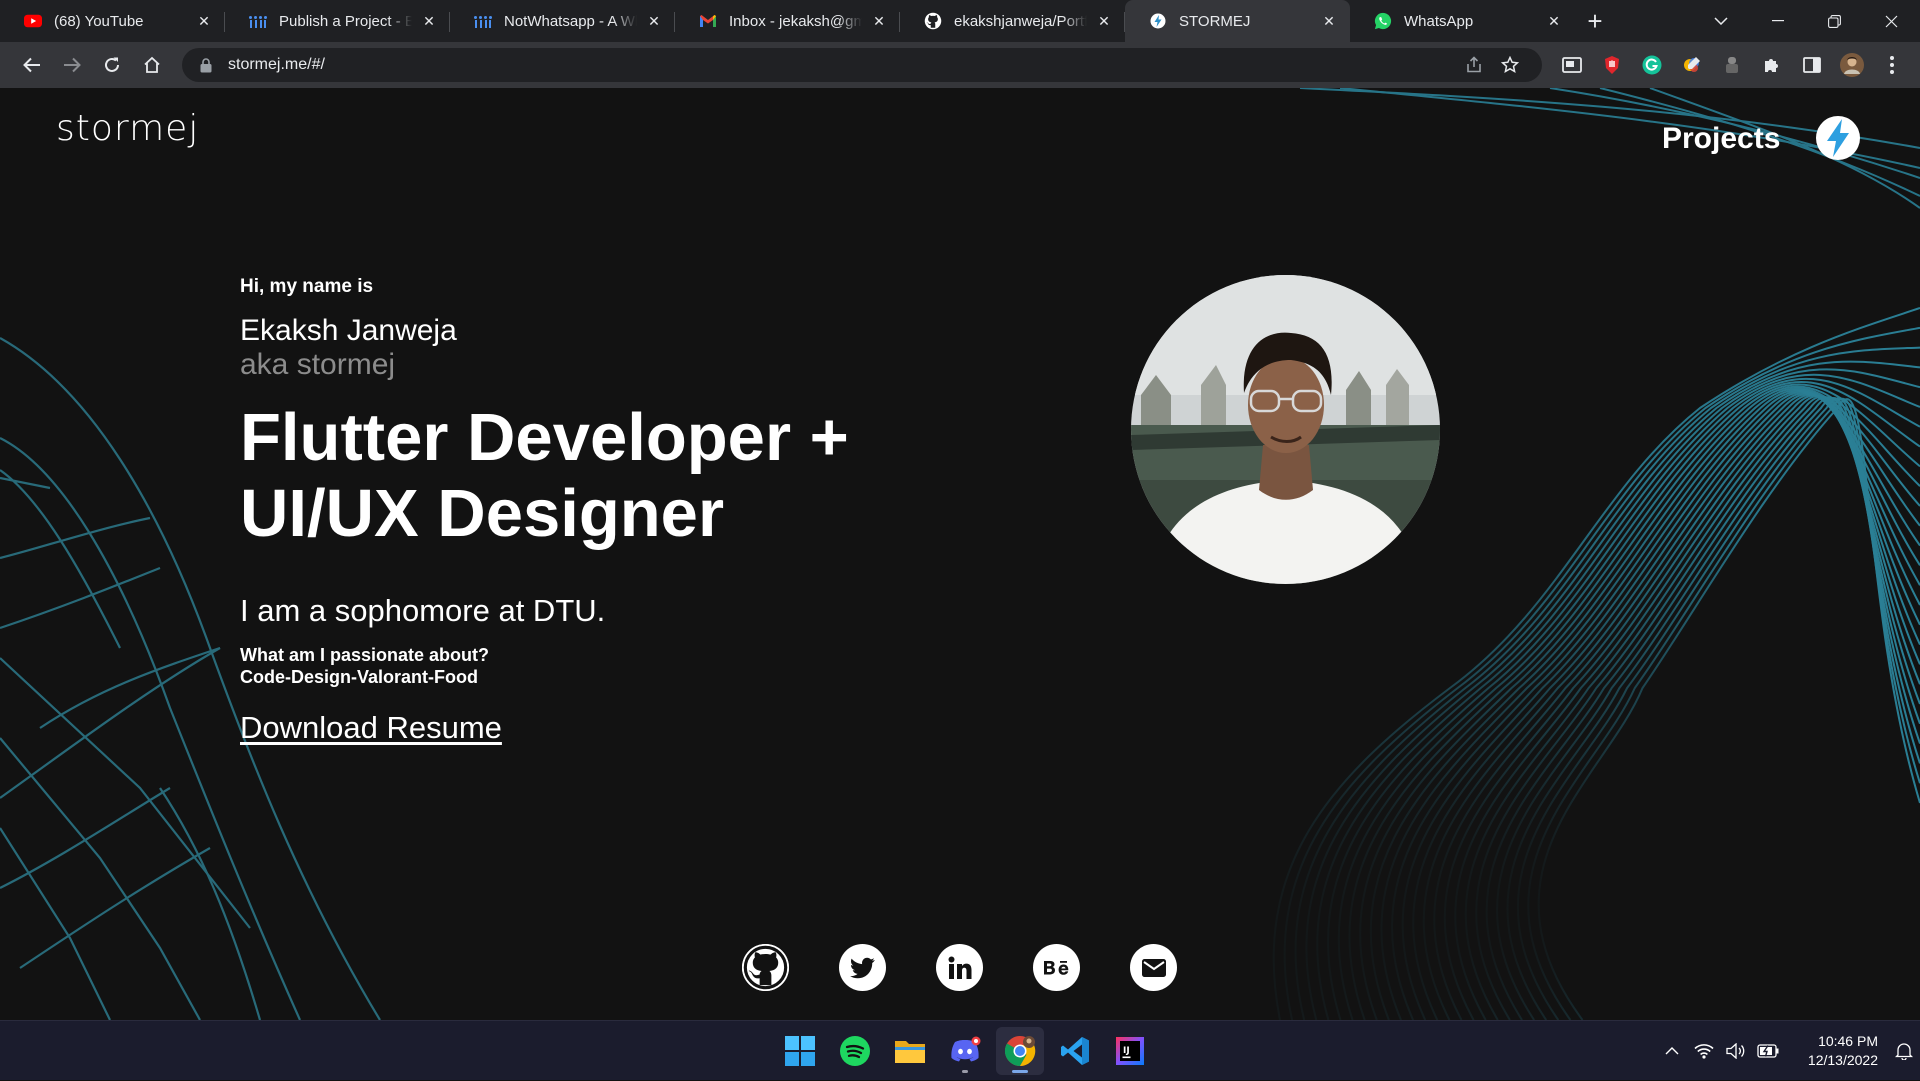 Image resolution: width=1920 pixels, height=1081 pixels. What do you see at coordinates (842, 65) in the screenshot?
I see `url-text: stormej.me/#/` at bounding box center [842, 65].